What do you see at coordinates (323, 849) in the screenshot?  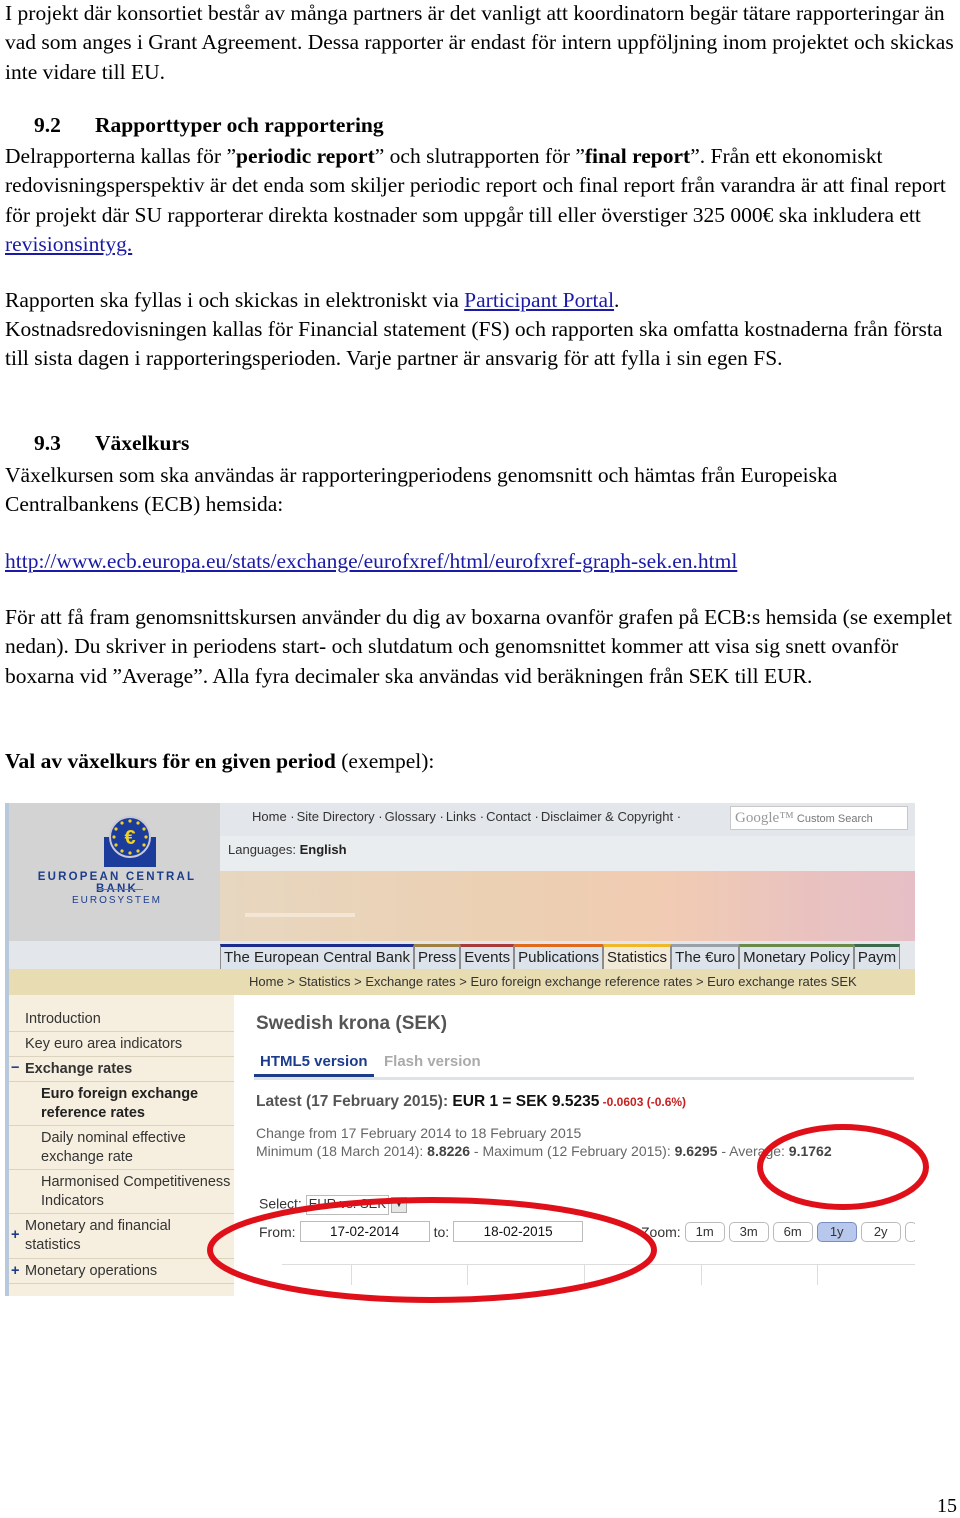 I see `language-english: English` at bounding box center [323, 849].